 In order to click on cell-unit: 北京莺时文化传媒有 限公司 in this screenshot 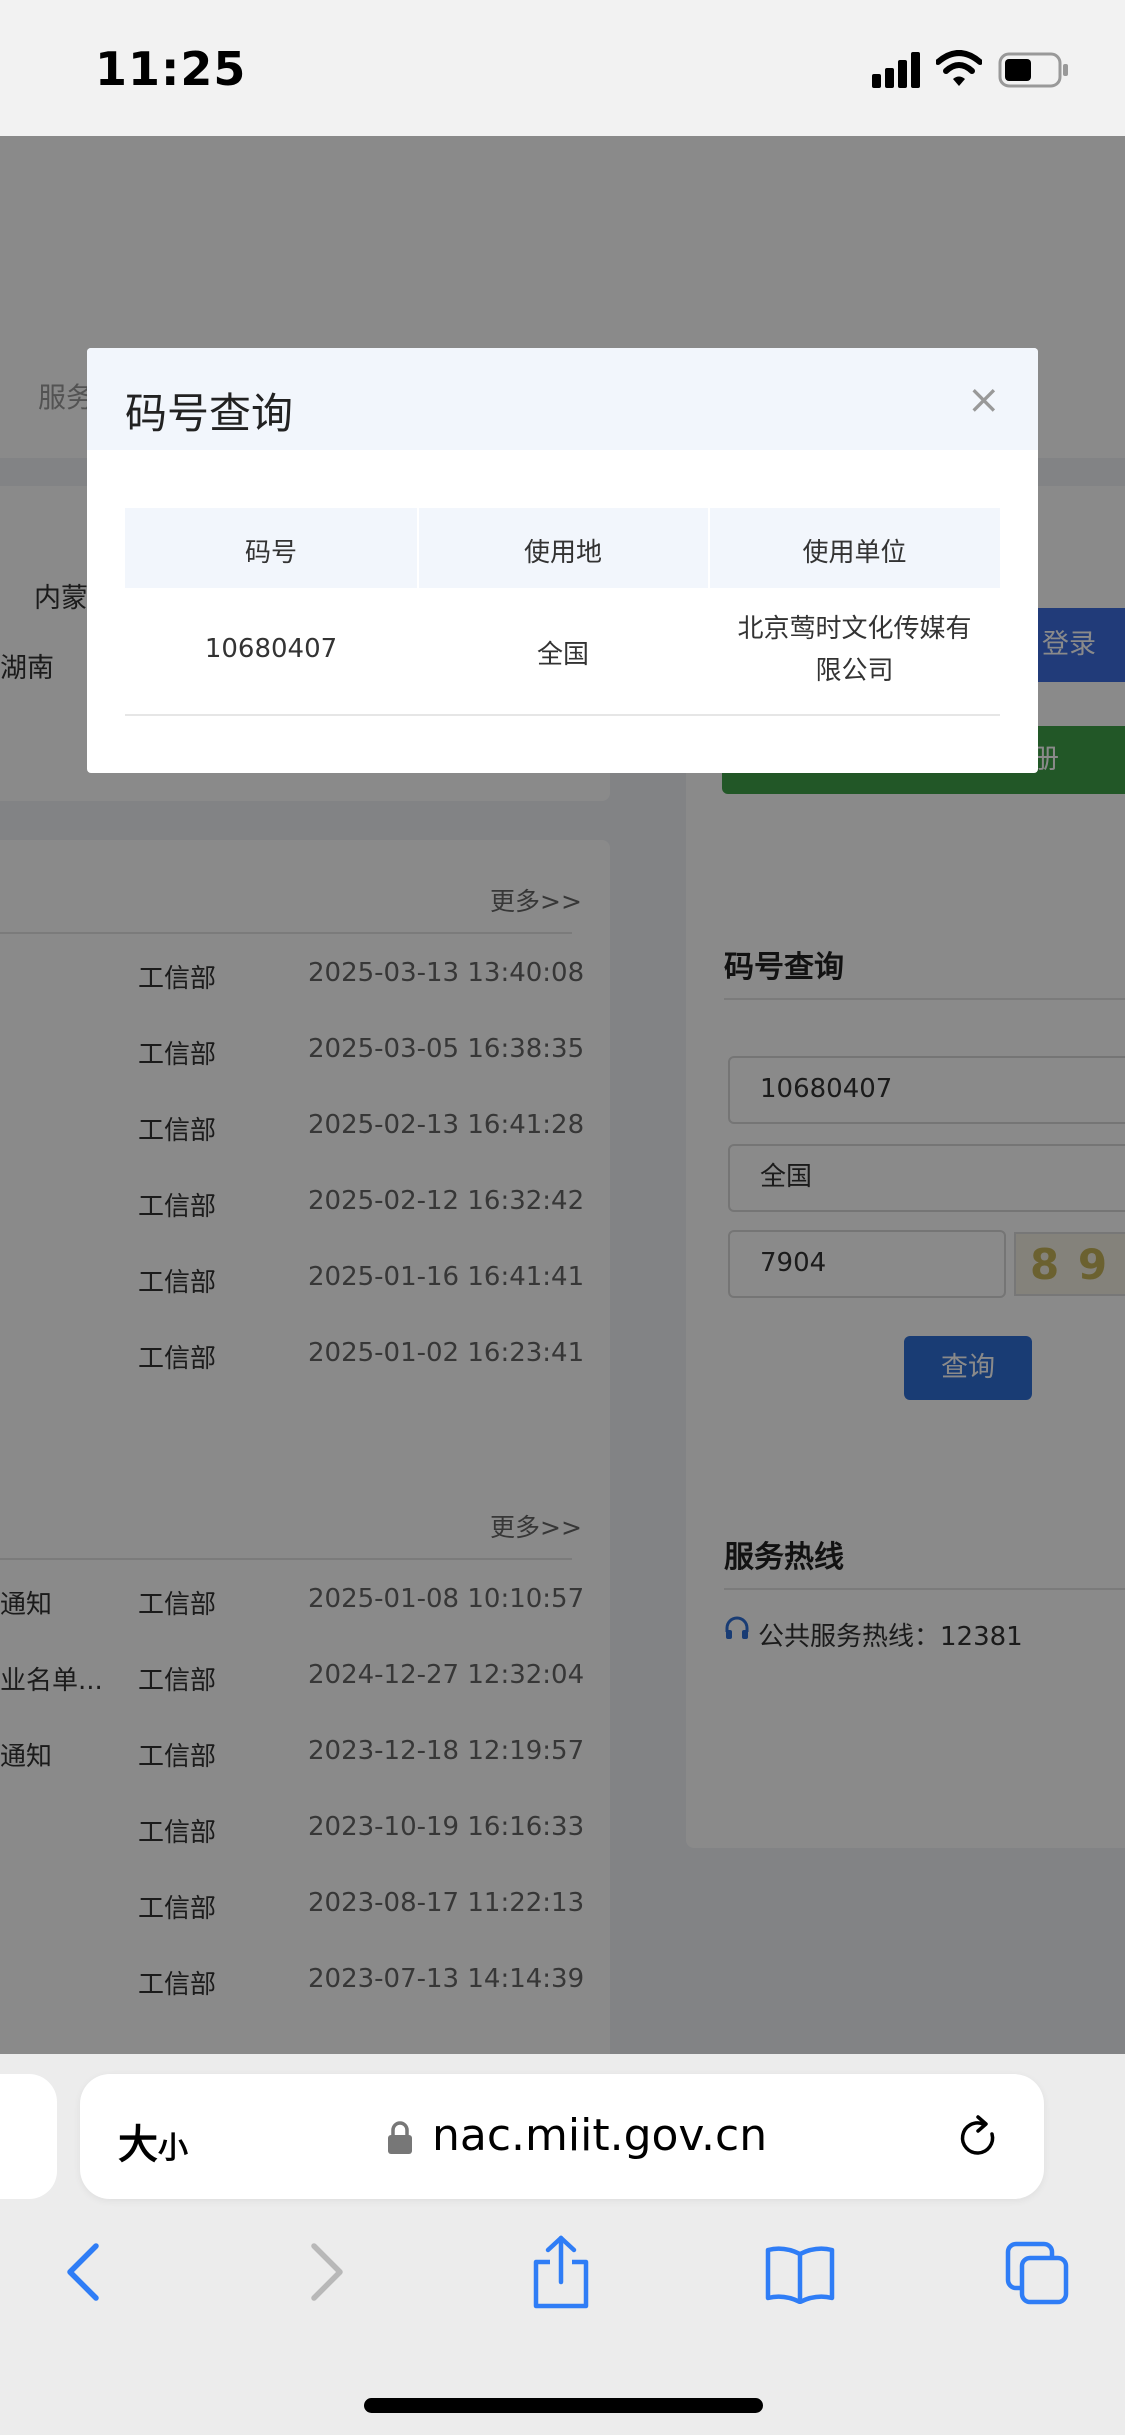, I will do `click(854, 650)`.